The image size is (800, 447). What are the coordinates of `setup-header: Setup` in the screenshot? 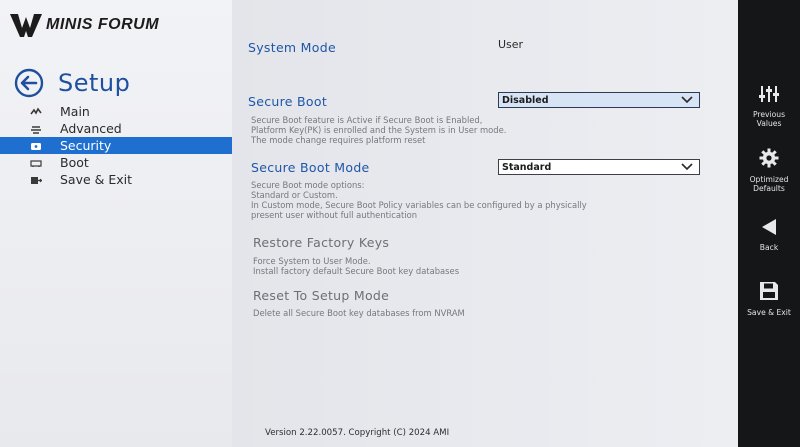 It's located at (72, 83).